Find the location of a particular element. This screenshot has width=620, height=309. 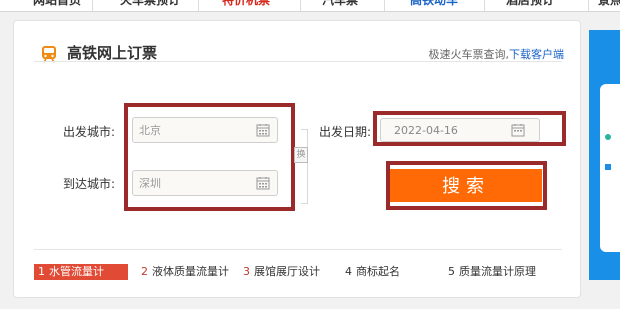

tab-number: 2 is located at coordinates (144, 271).